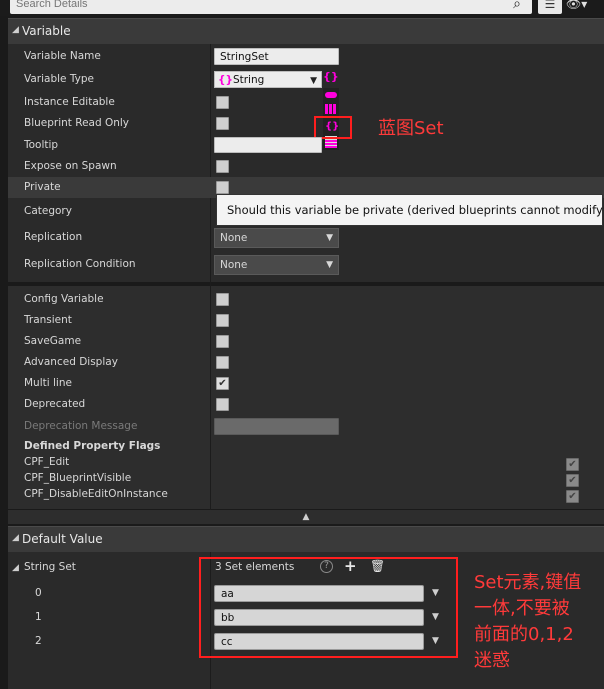 The width and height of the screenshot is (604, 689). What do you see at coordinates (47, 462) in the screenshot?
I see `row-label: CPF_Edit` at bounding box center [47, 462].